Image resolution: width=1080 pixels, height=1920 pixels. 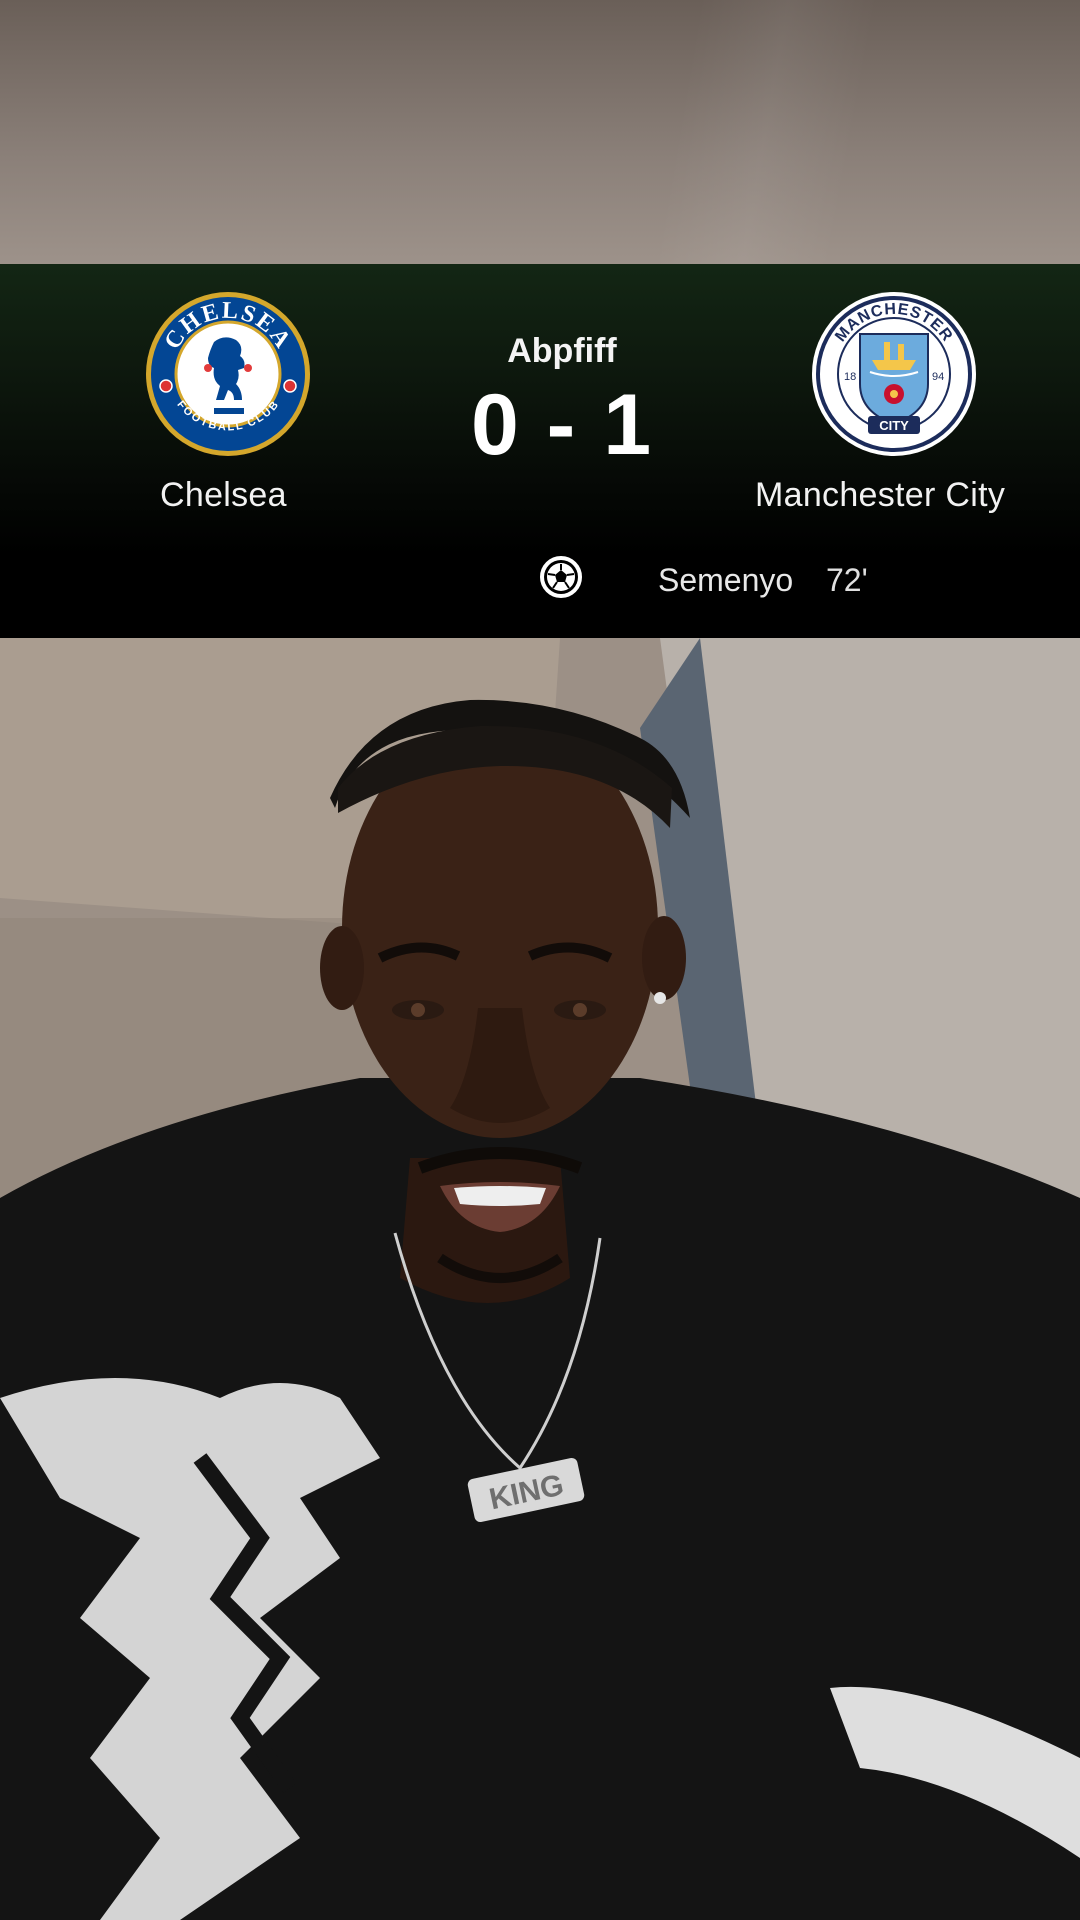 I want to click on away-team-name: Manchester City, so click(x=880, y=495).